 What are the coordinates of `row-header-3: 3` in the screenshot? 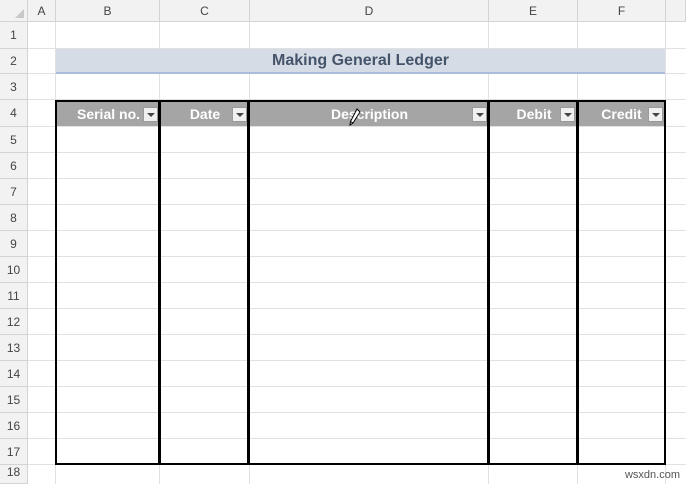 It's located at (14, 87).